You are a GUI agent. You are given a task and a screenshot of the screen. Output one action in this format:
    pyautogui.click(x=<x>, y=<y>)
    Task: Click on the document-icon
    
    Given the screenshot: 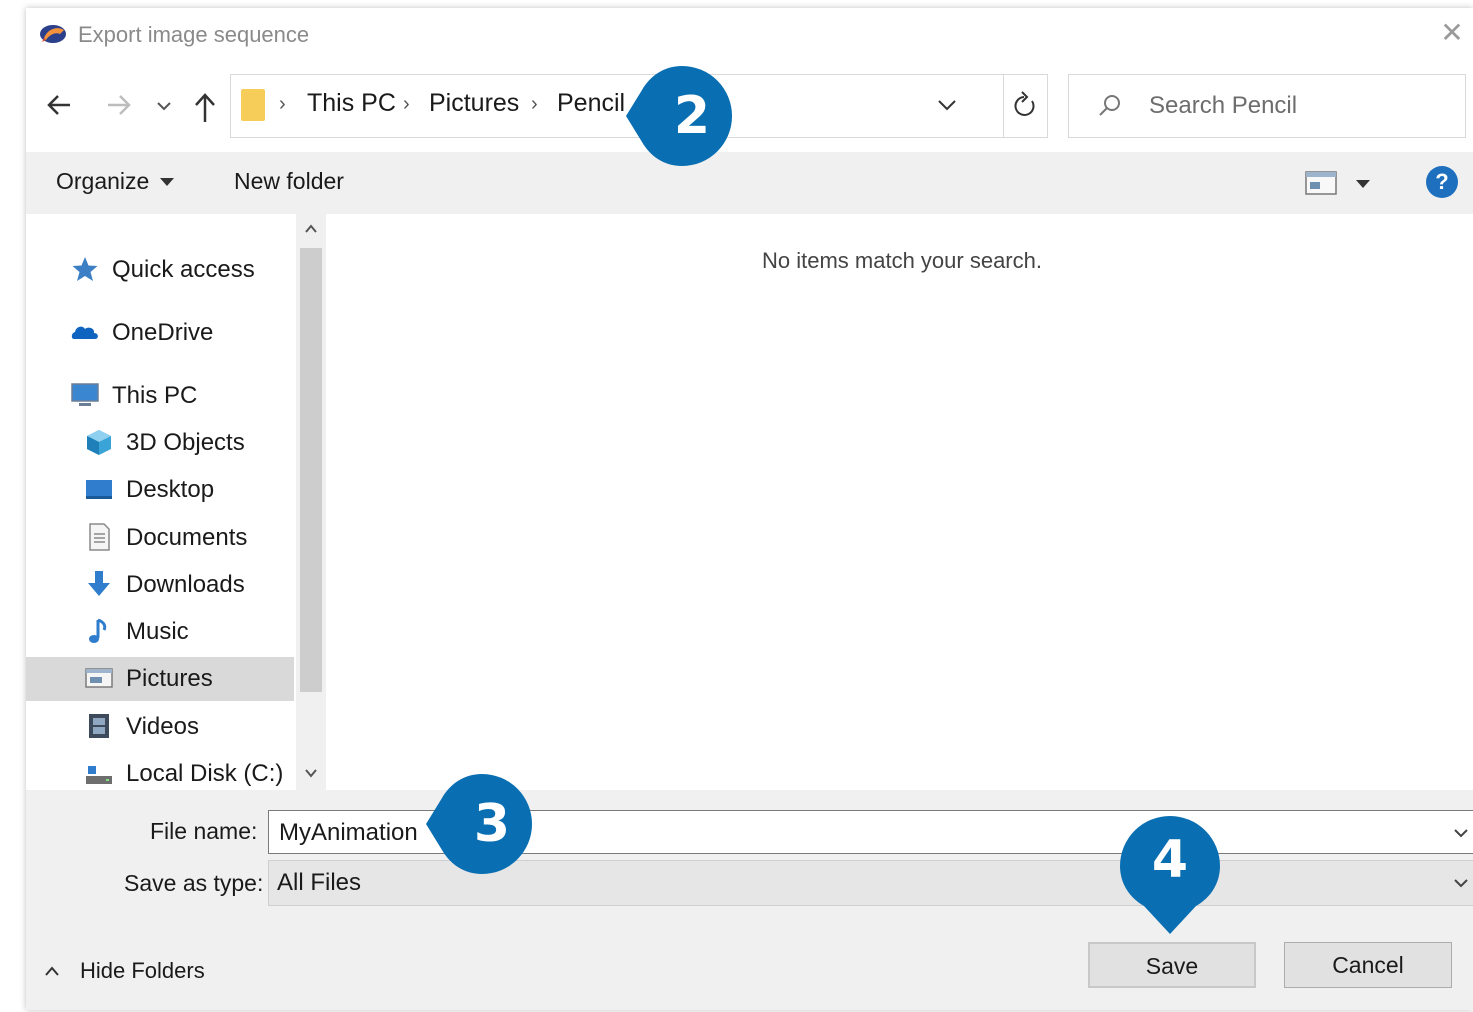 What is the action you would take?
    pyautogui.click(x=99, y=537)
    